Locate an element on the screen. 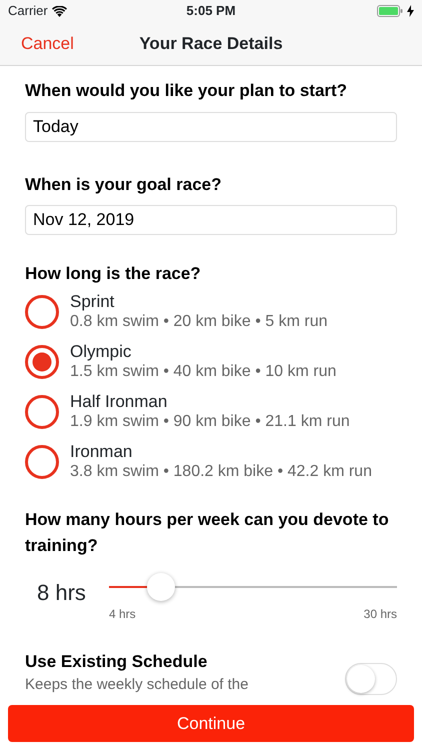 The height and width of the screenshot is (750, 422). race-distances: 3.8 km swim • 180.2 km bike • 42.2 km run is located at coordinates (221, 472).